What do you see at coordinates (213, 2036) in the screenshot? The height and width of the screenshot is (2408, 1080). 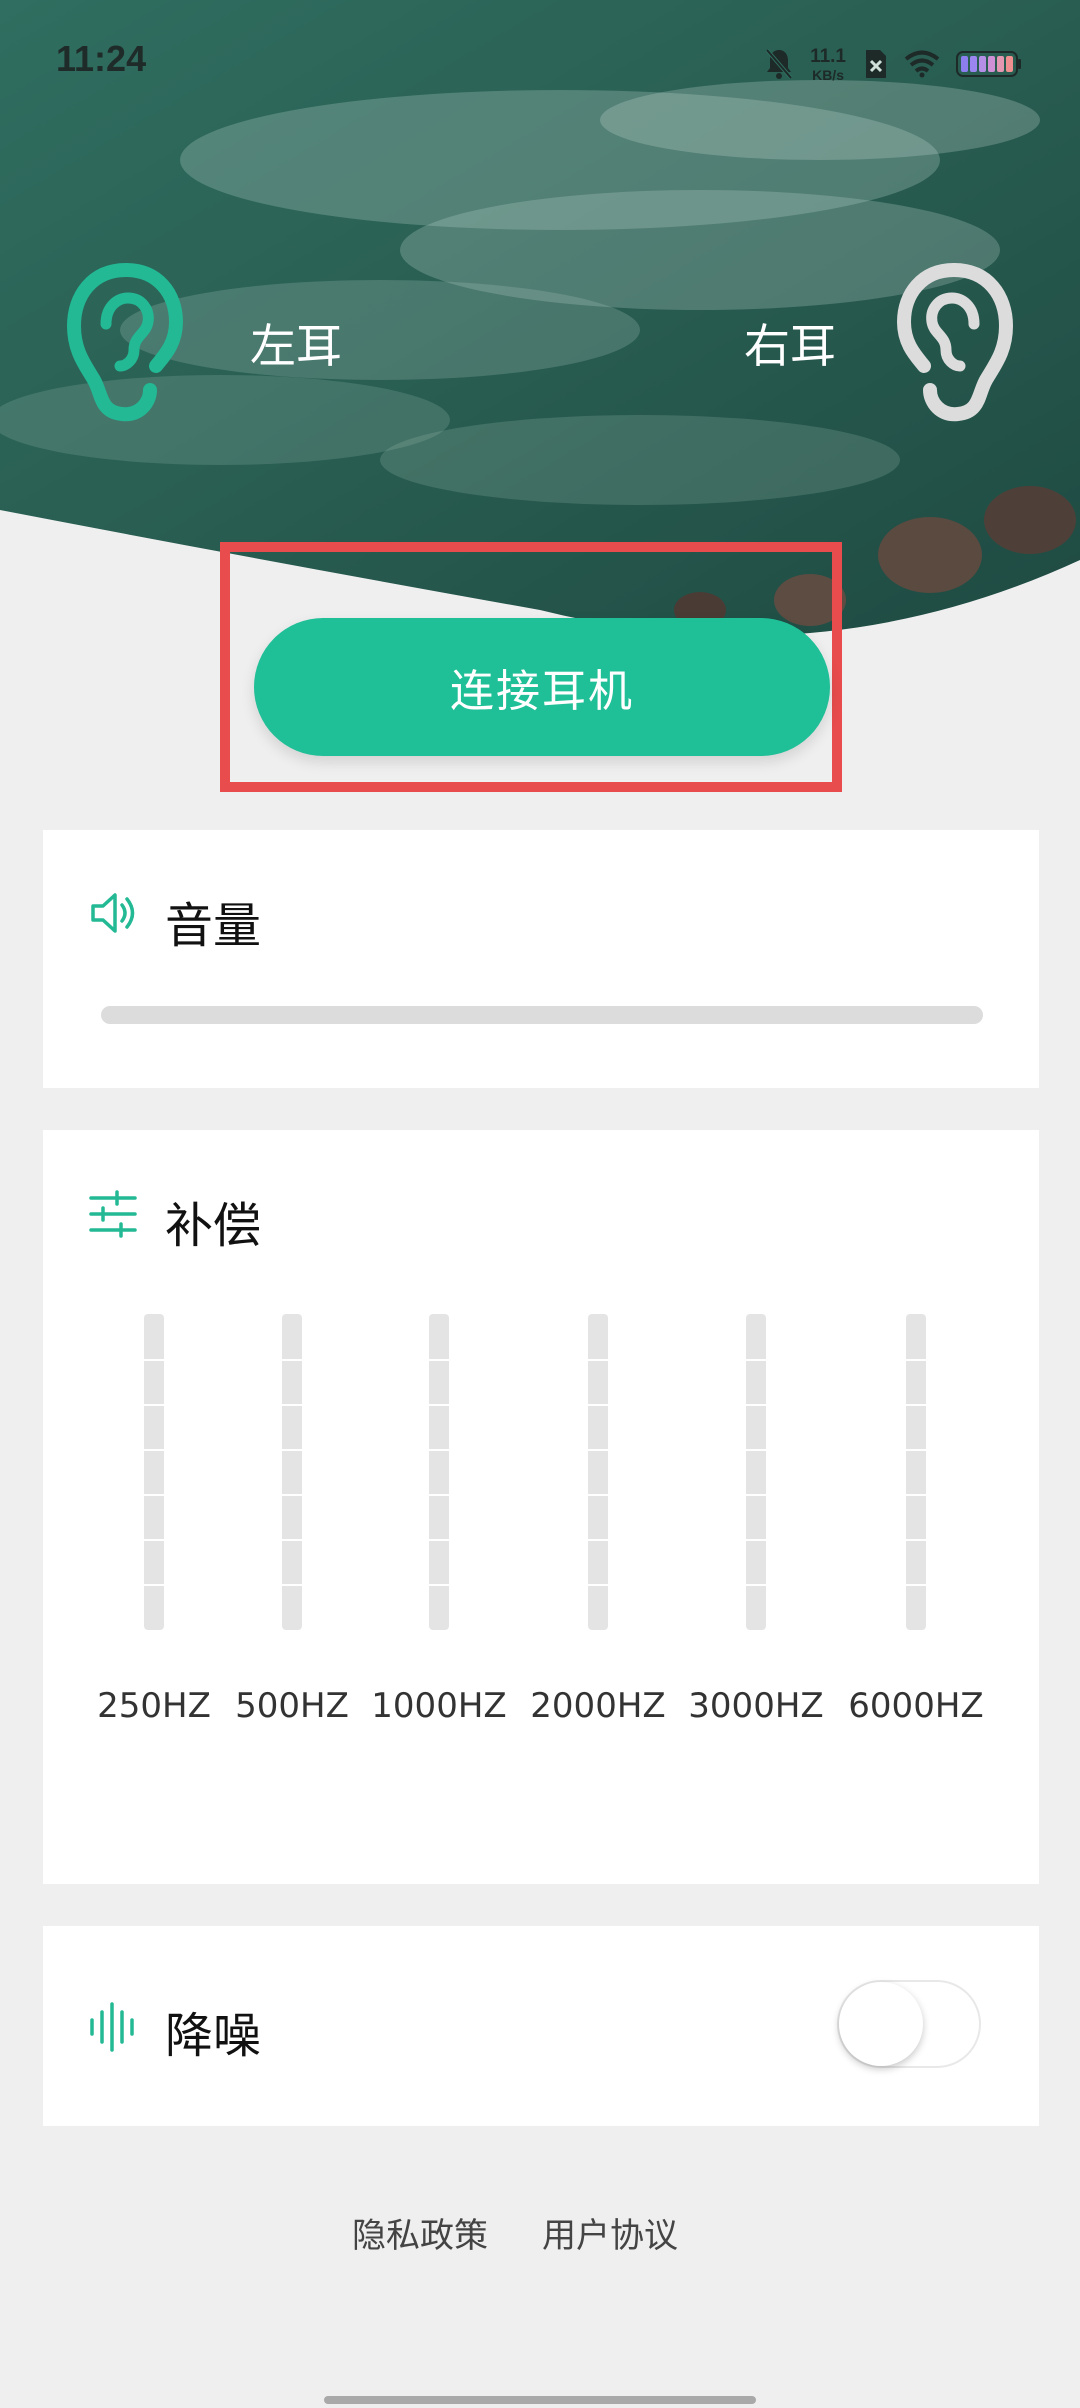 I see `noise-reduction-title: 降噪` at bounding box center [213, 2036].